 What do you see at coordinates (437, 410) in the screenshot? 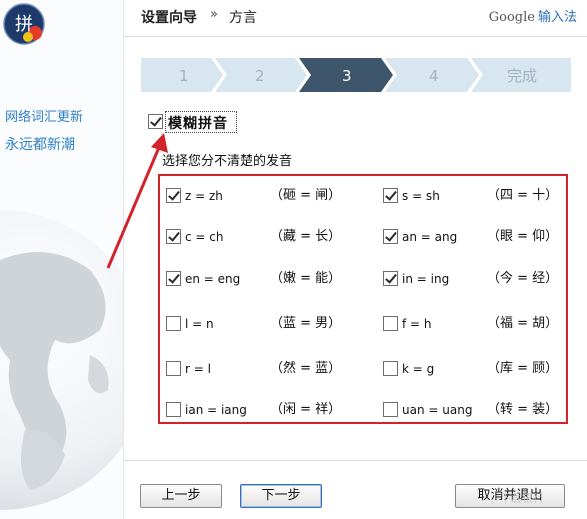
I see `option-label: uan = uang` at bounding box center [437, 410].